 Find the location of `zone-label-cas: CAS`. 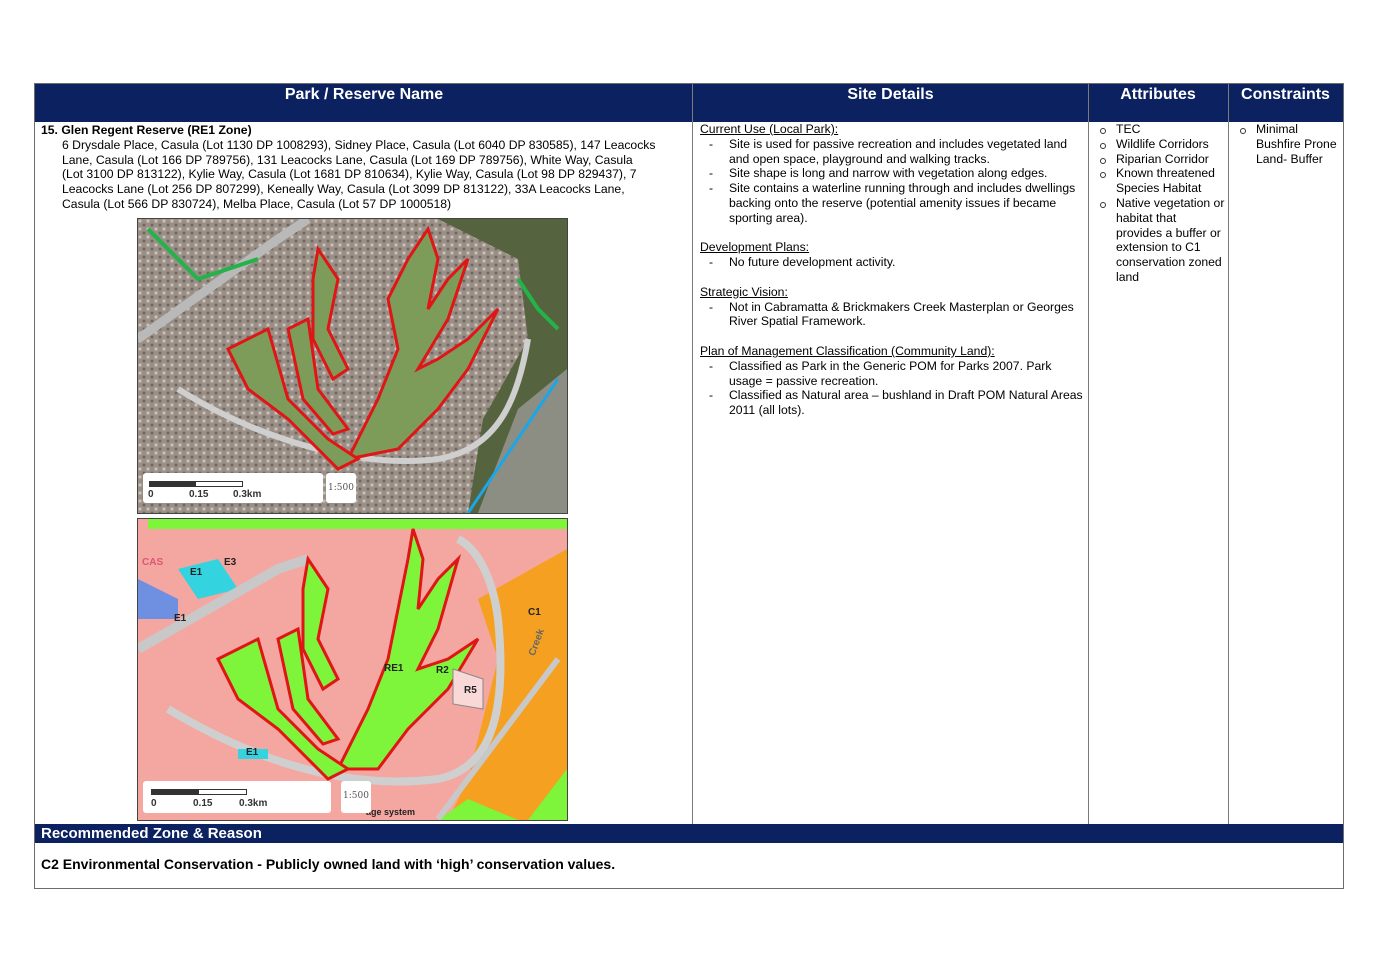

zone-label-cas: CAS is located at coordinates (153, 562).